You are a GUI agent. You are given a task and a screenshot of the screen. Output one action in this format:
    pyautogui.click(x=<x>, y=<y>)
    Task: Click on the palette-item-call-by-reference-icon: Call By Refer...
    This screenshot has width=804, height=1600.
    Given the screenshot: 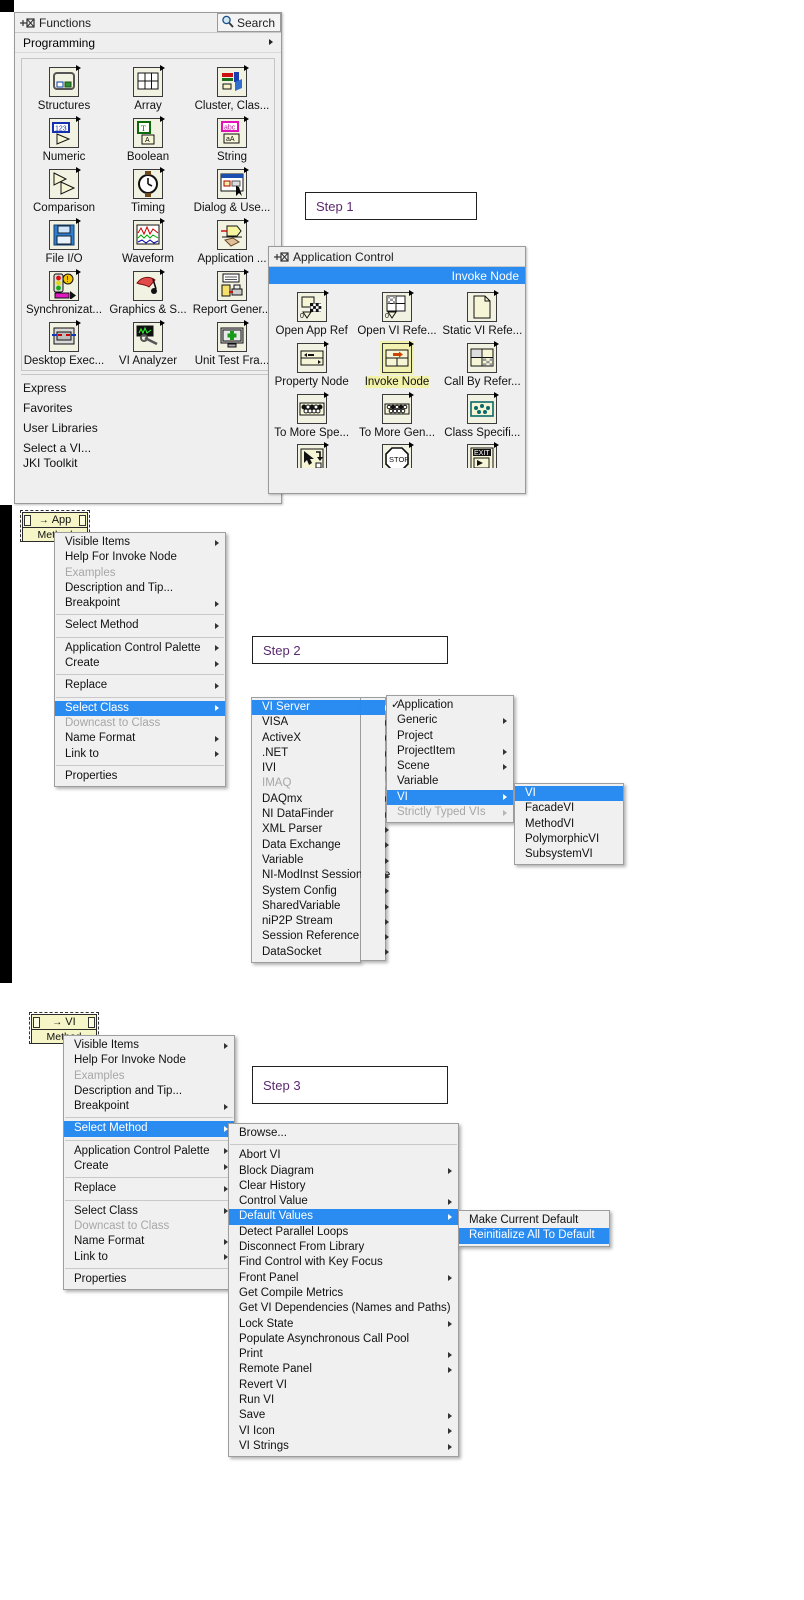 What is the action you would take?
    pyautogui.click(x=482, y=364)
    